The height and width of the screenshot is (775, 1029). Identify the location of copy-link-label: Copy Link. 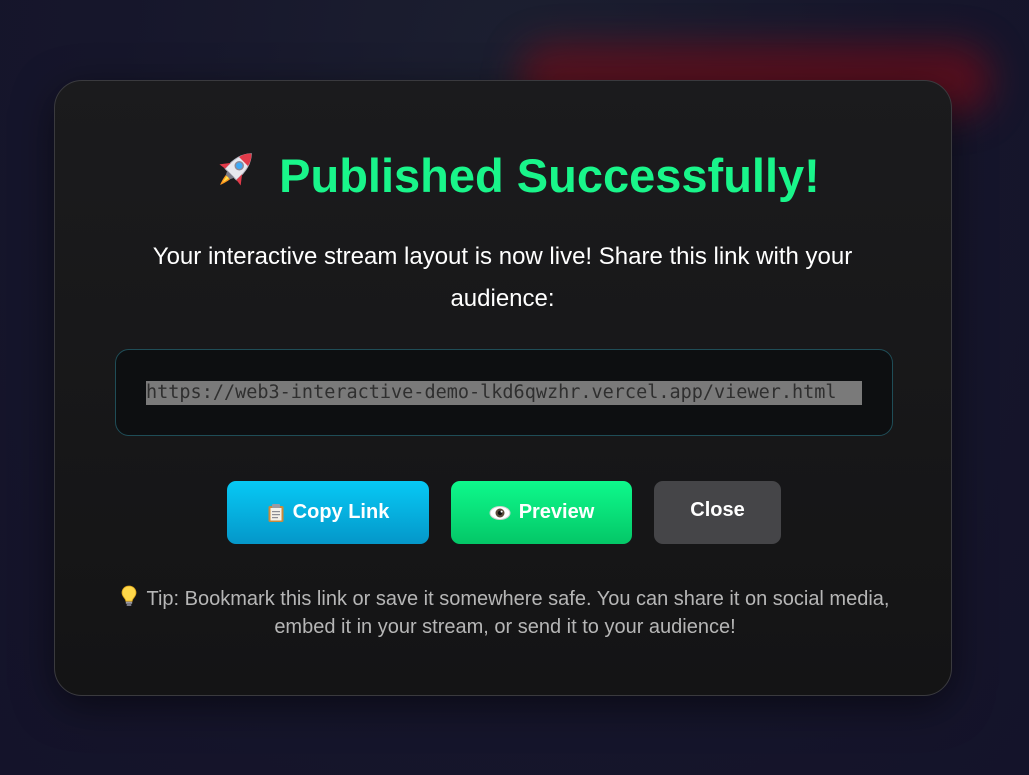
(341, 512).